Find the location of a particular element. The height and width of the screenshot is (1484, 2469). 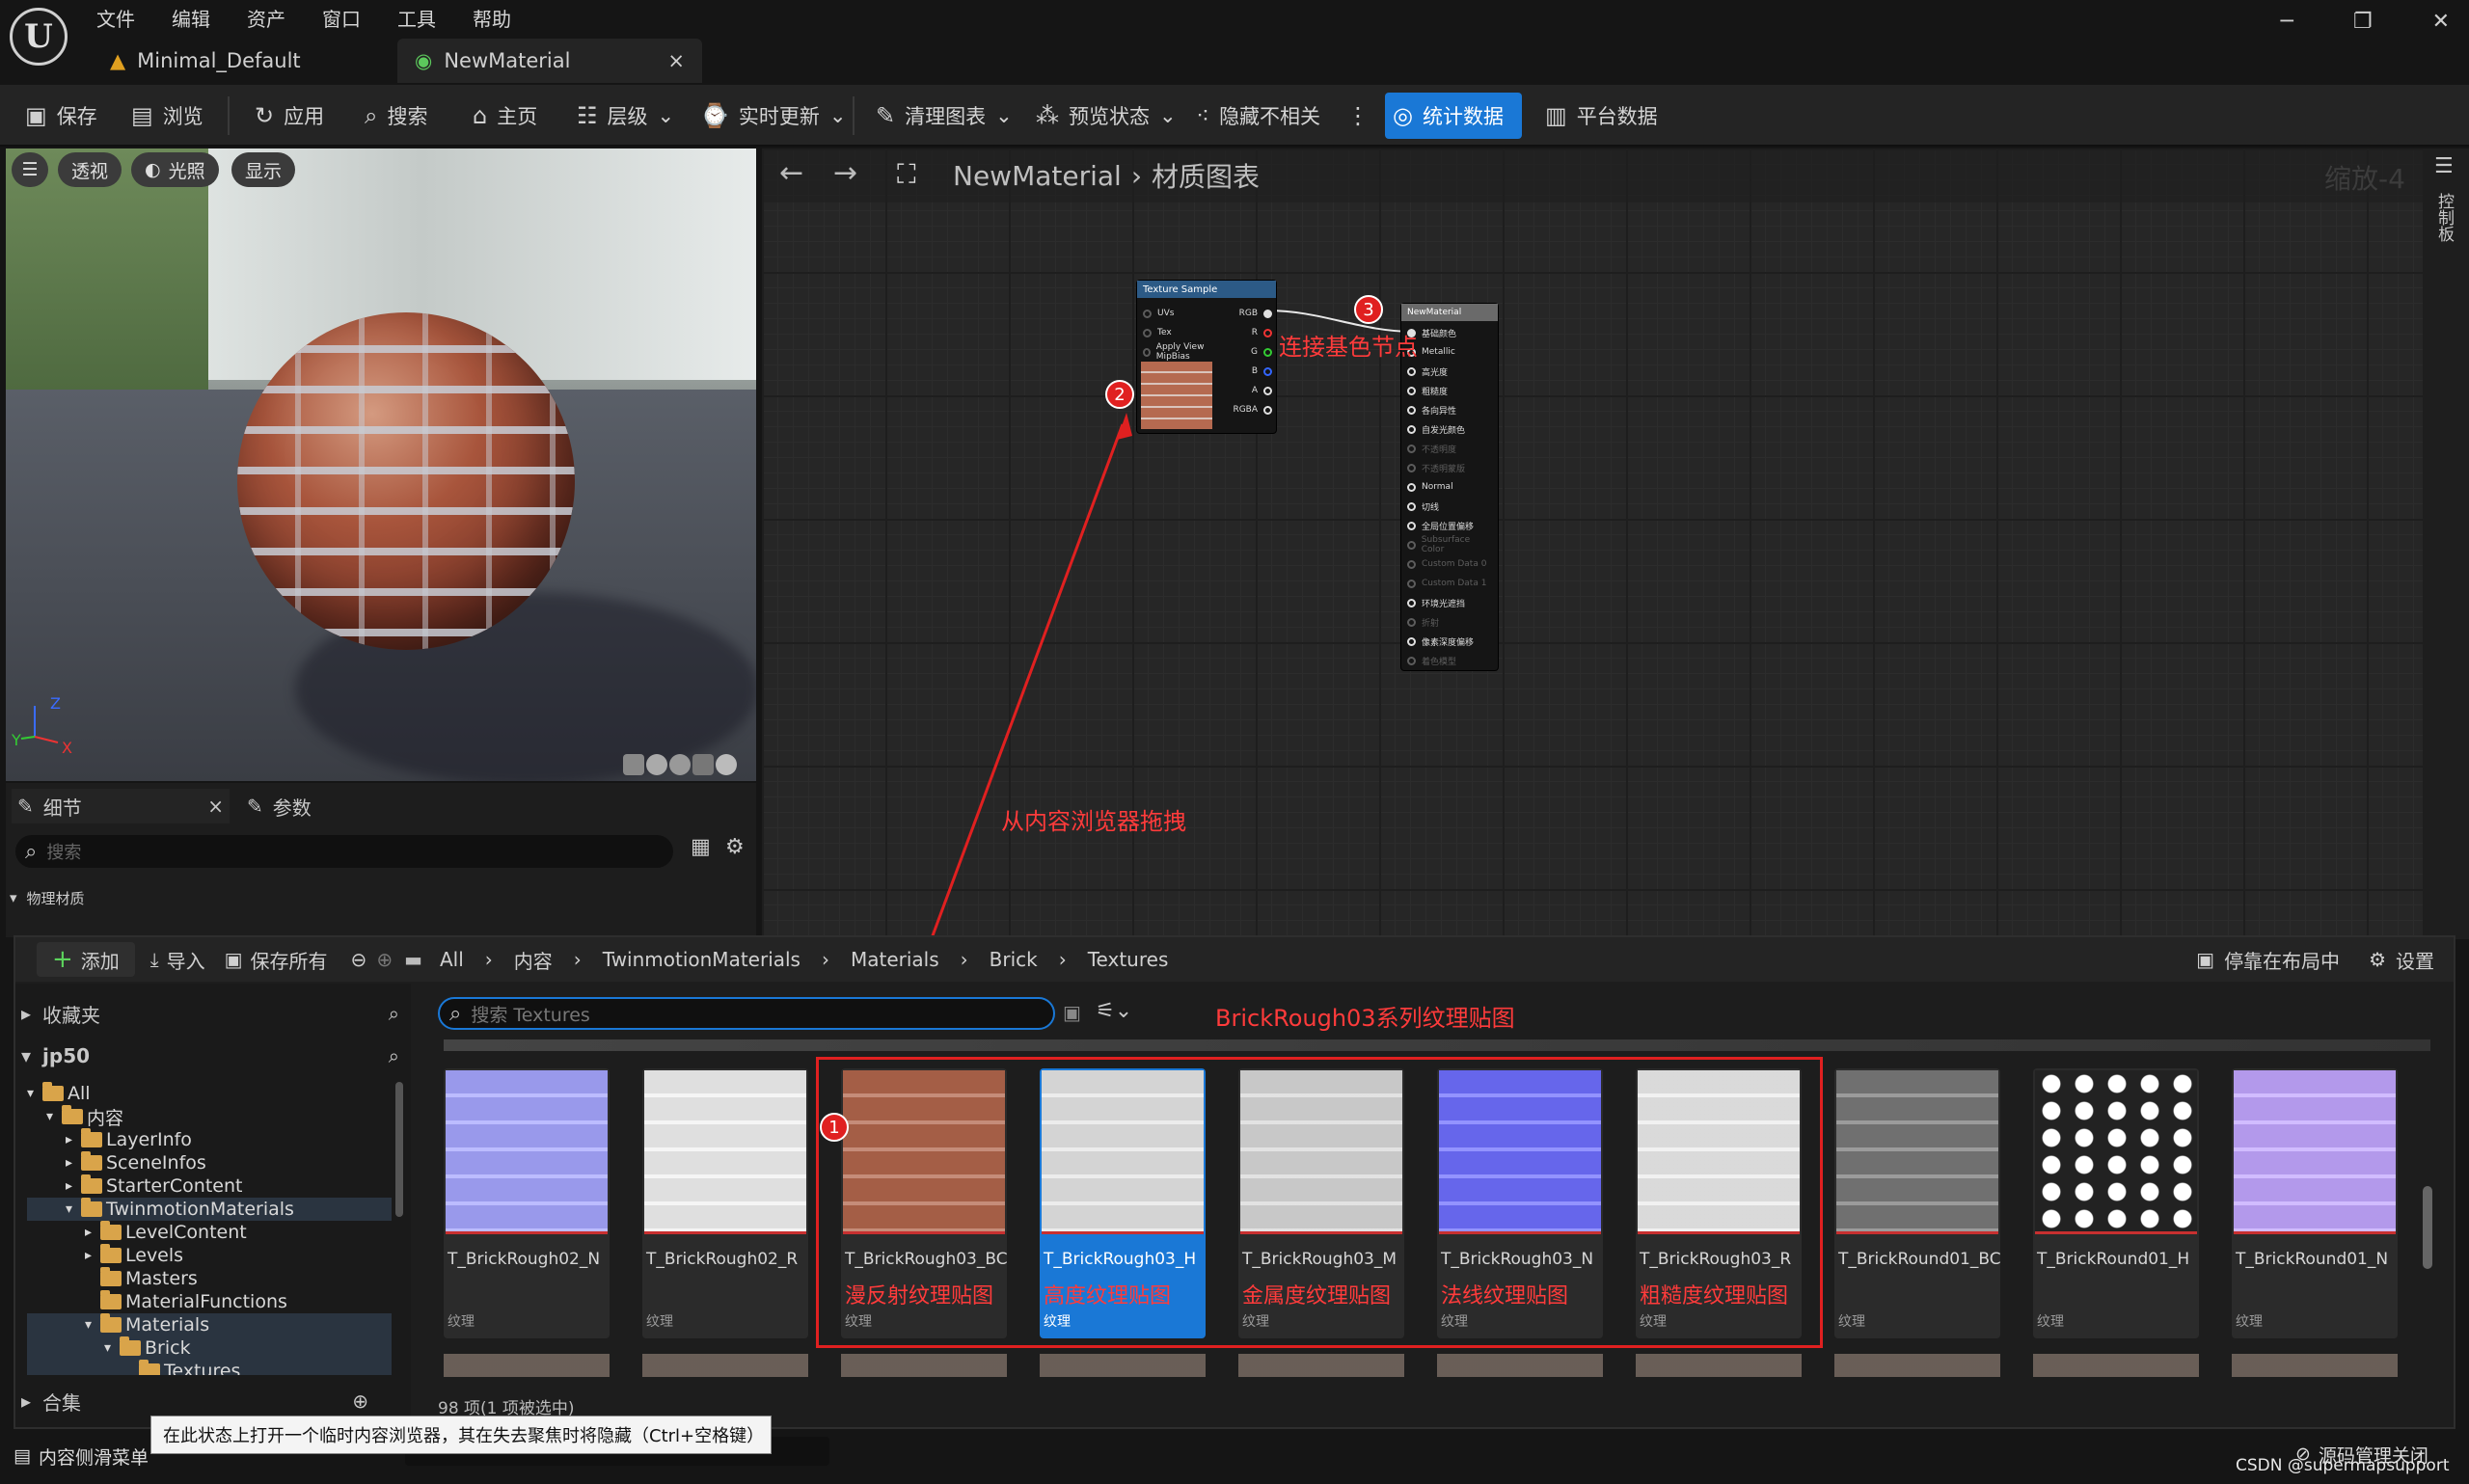

tab-parameters: ✎ 参数 is located at coordinates (279, 806).